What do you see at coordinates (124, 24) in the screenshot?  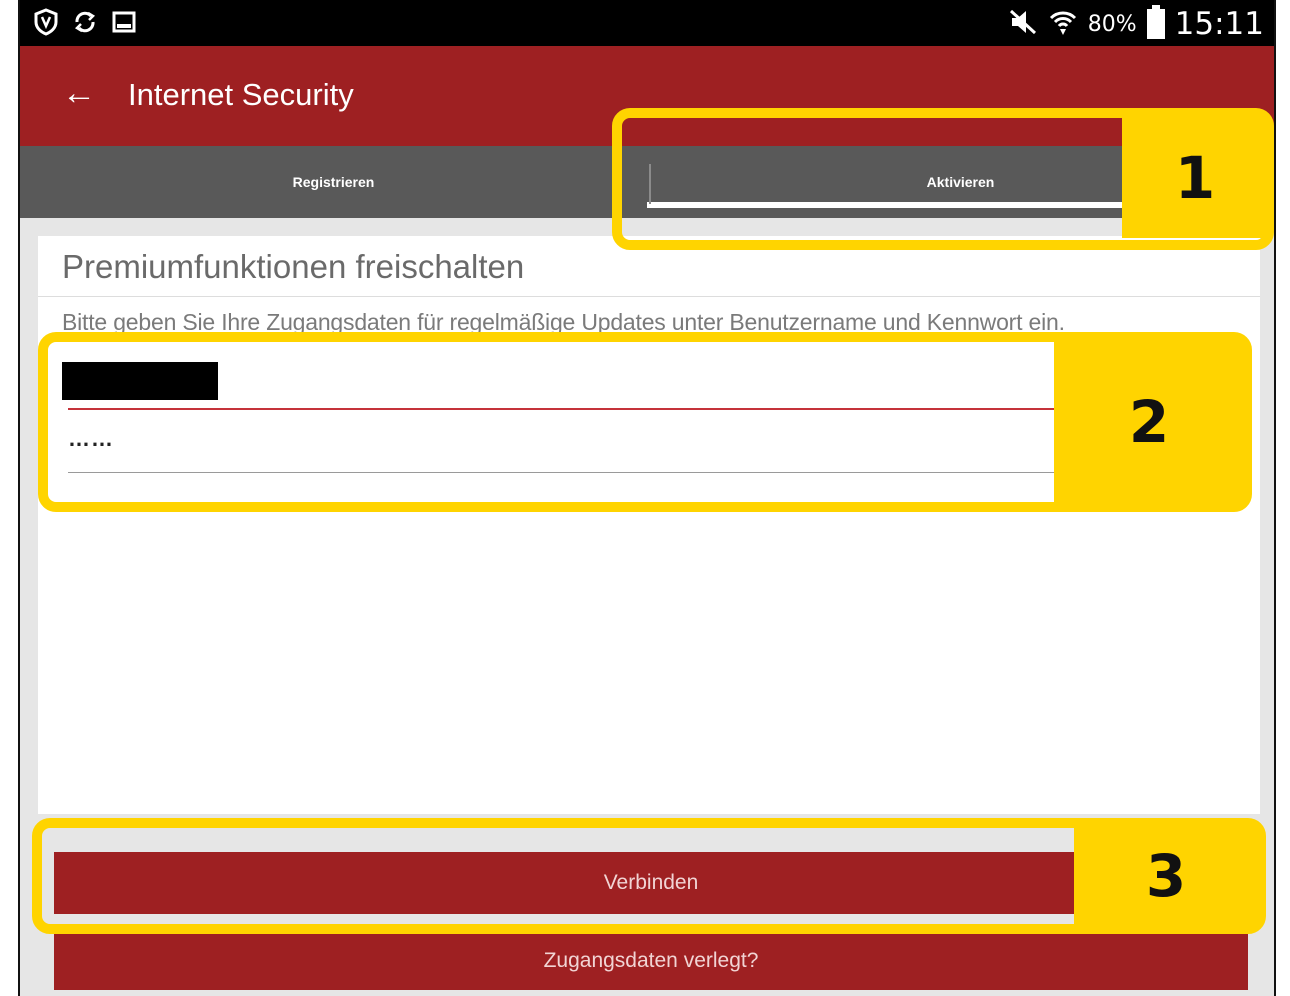 I see `image-icon` at bounding box center [124, 24].